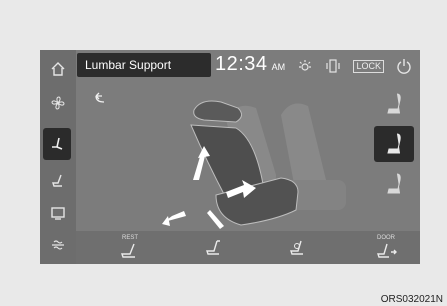  What do you see at coordinates (100, 97) in the screenshot?
I see `back-arrow-icon` at bounding box center [100, 97].